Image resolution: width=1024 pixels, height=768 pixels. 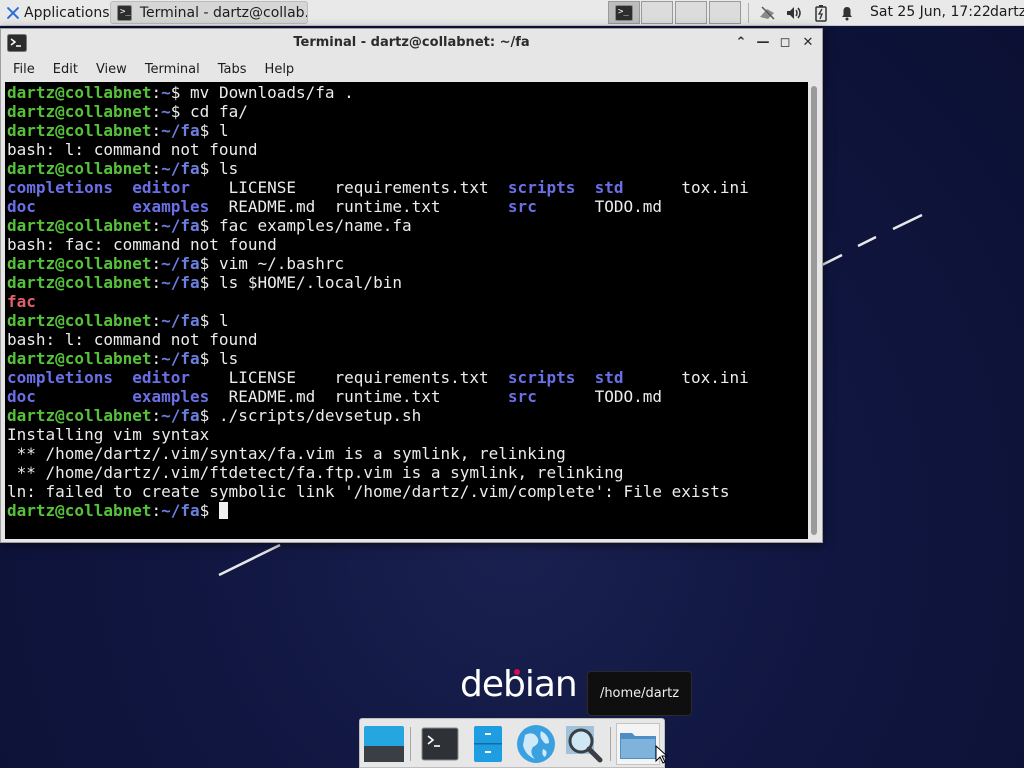 What do you see at coordinates (172, 70) in the screenshot?
I see `menu-terminal: Terminal` at bounding box center [172, 70].